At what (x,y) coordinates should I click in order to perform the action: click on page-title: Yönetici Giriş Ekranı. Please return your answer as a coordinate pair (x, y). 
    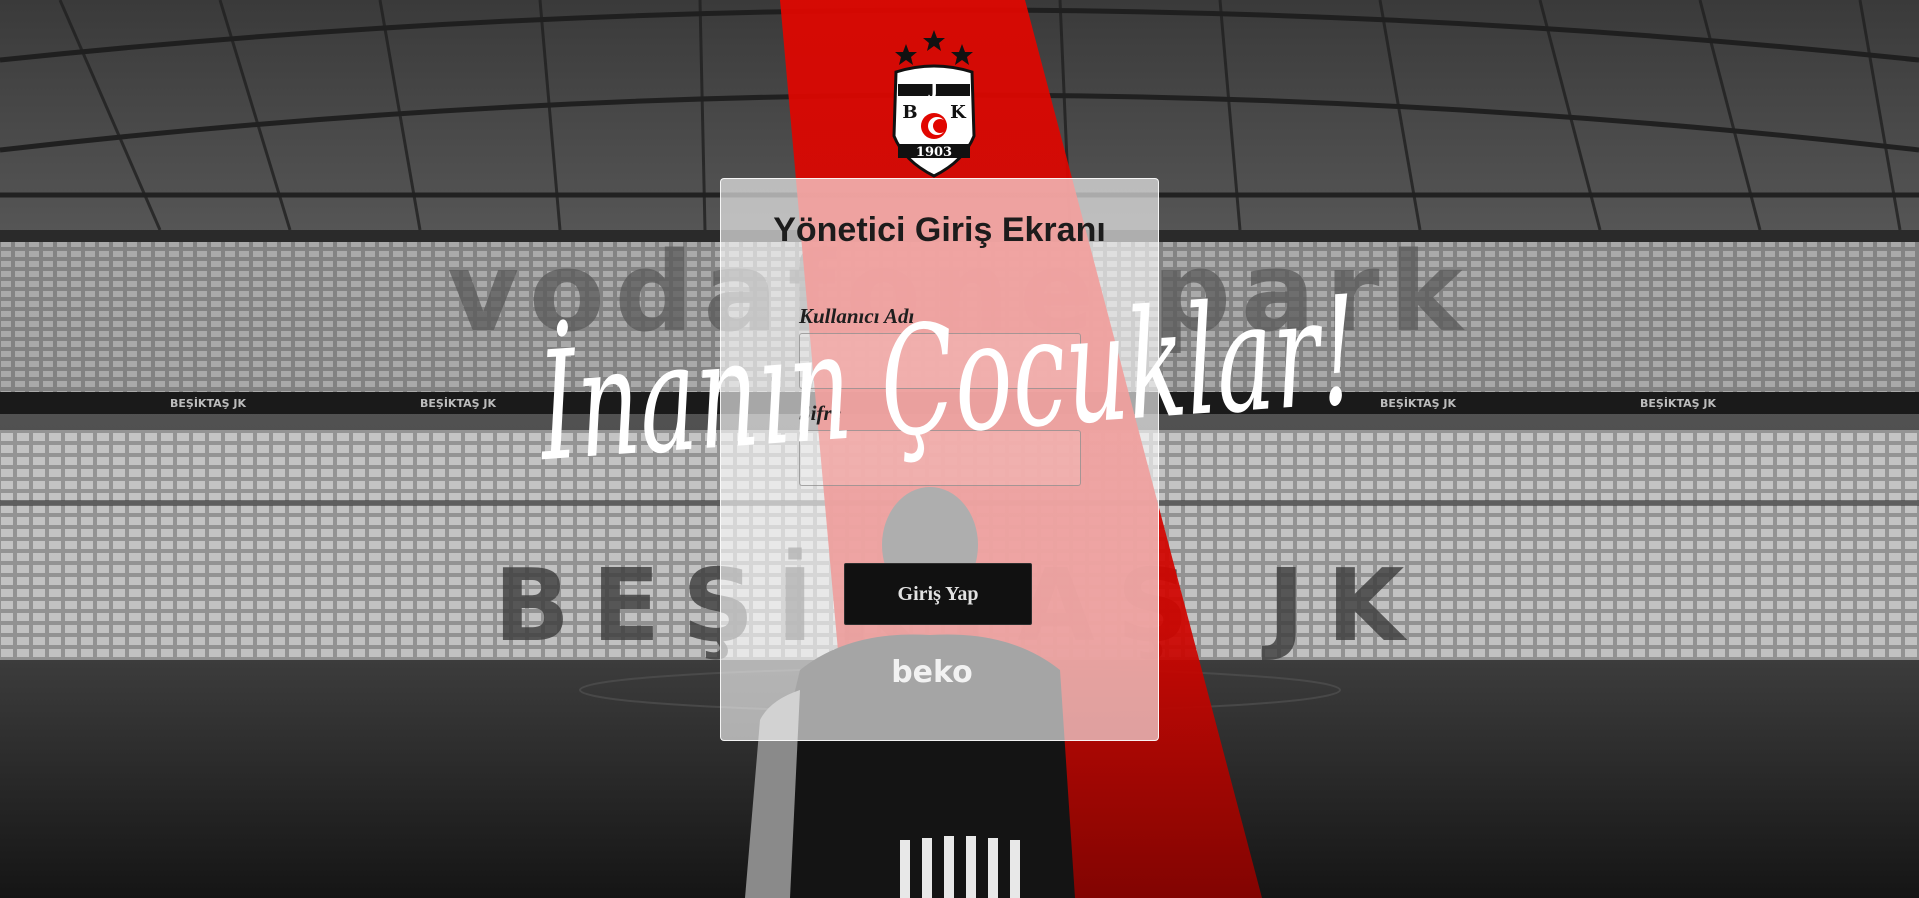
    Looking at the image, I should click on (939, 230).